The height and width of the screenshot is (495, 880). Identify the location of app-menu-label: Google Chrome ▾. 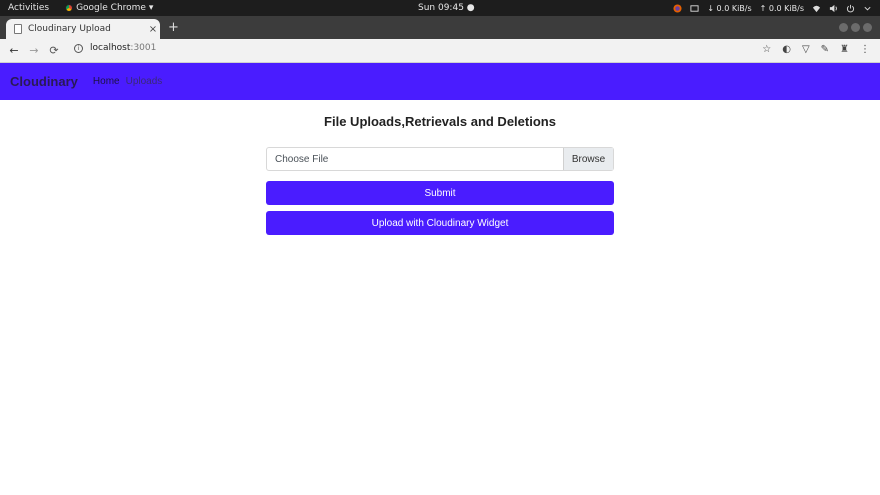
(115, 8).